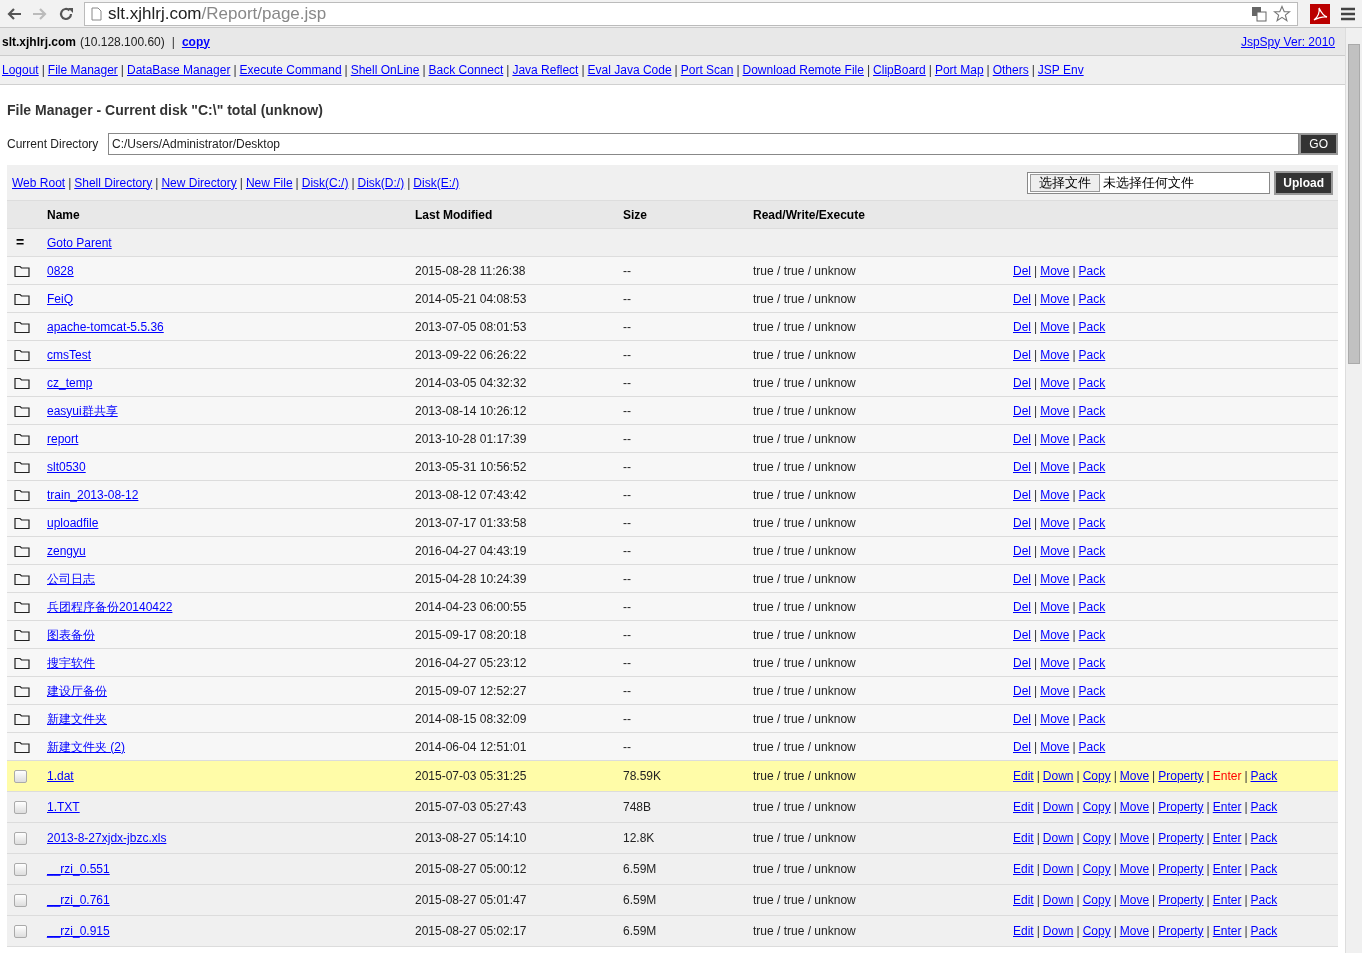  I want to click on toolbar-link: Disk(D:/), so click(381, 182).